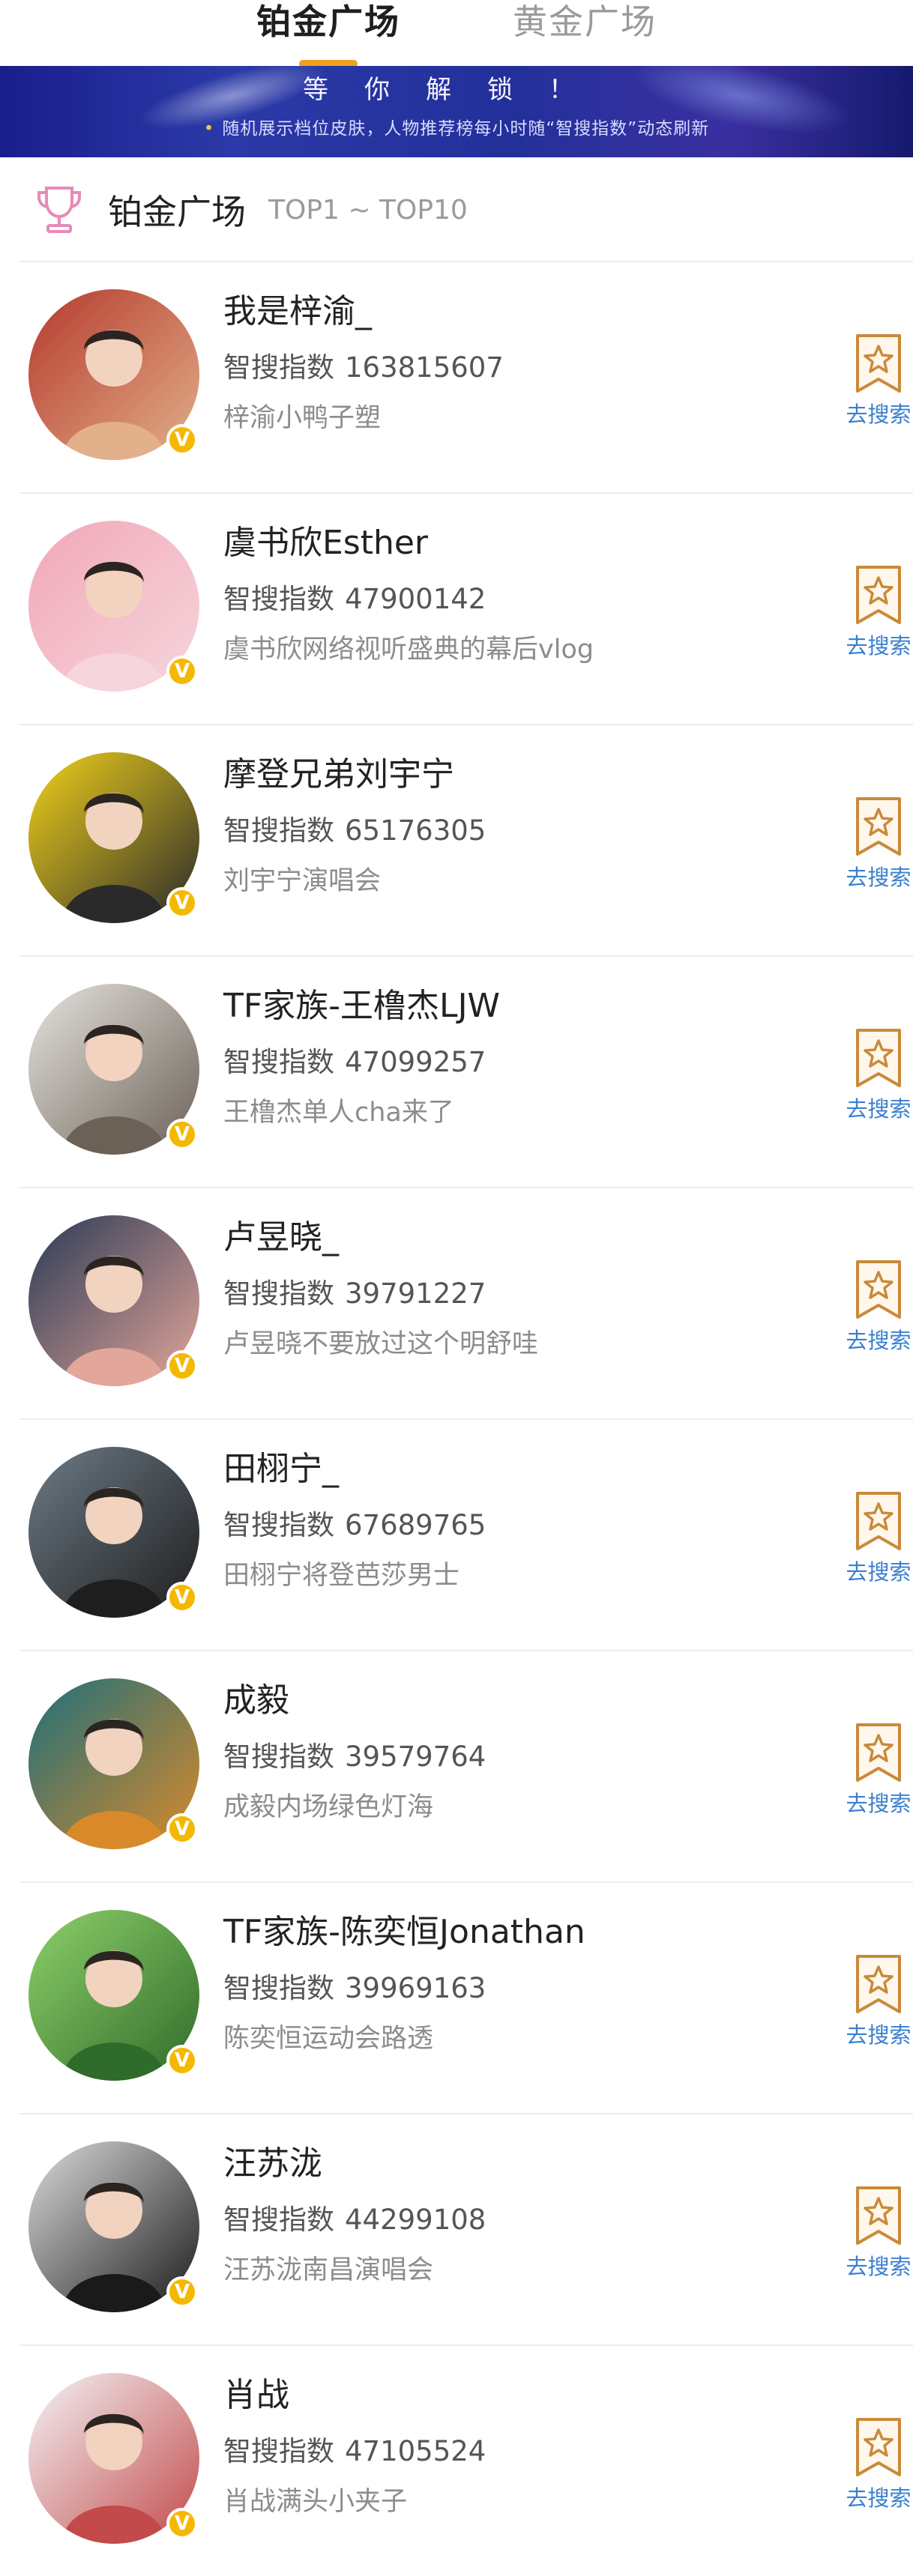 Image resolution: width=913 pixels, height=2576 pixels. What do you see at coordinates (456, 33) in the screenshot?
I see `tab-bar: 铂金广场 黄金广场` at bounding box center [456, 33].